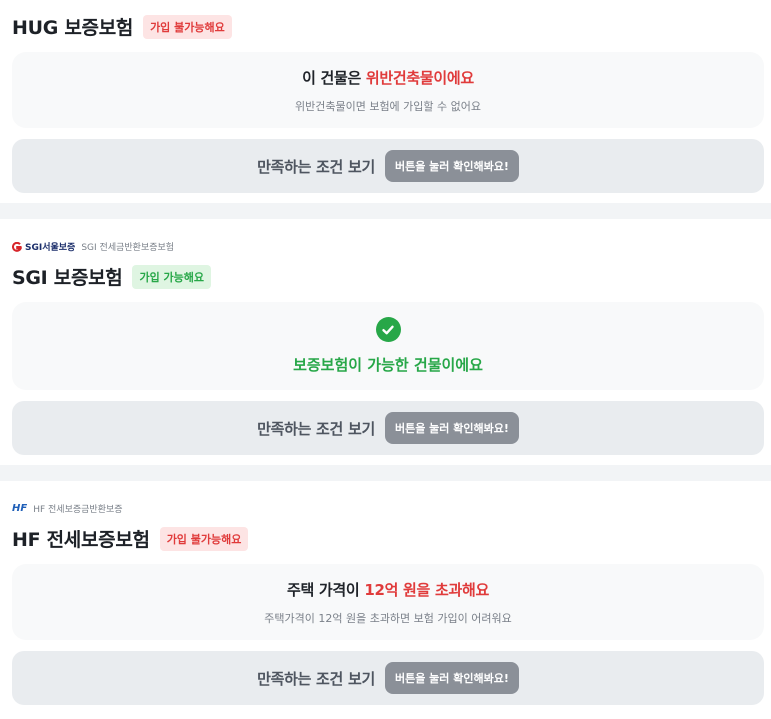 This screenshot has height=719, width=771. Describe the element at coordinates (81, 540) in the screenshot. I see `hf-title: HF 전세보증보험` at that location.